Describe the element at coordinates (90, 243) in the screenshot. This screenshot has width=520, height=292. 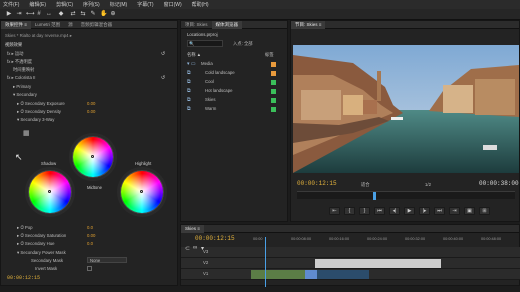
I see `secondary-hue-value: 0.0` at that location.